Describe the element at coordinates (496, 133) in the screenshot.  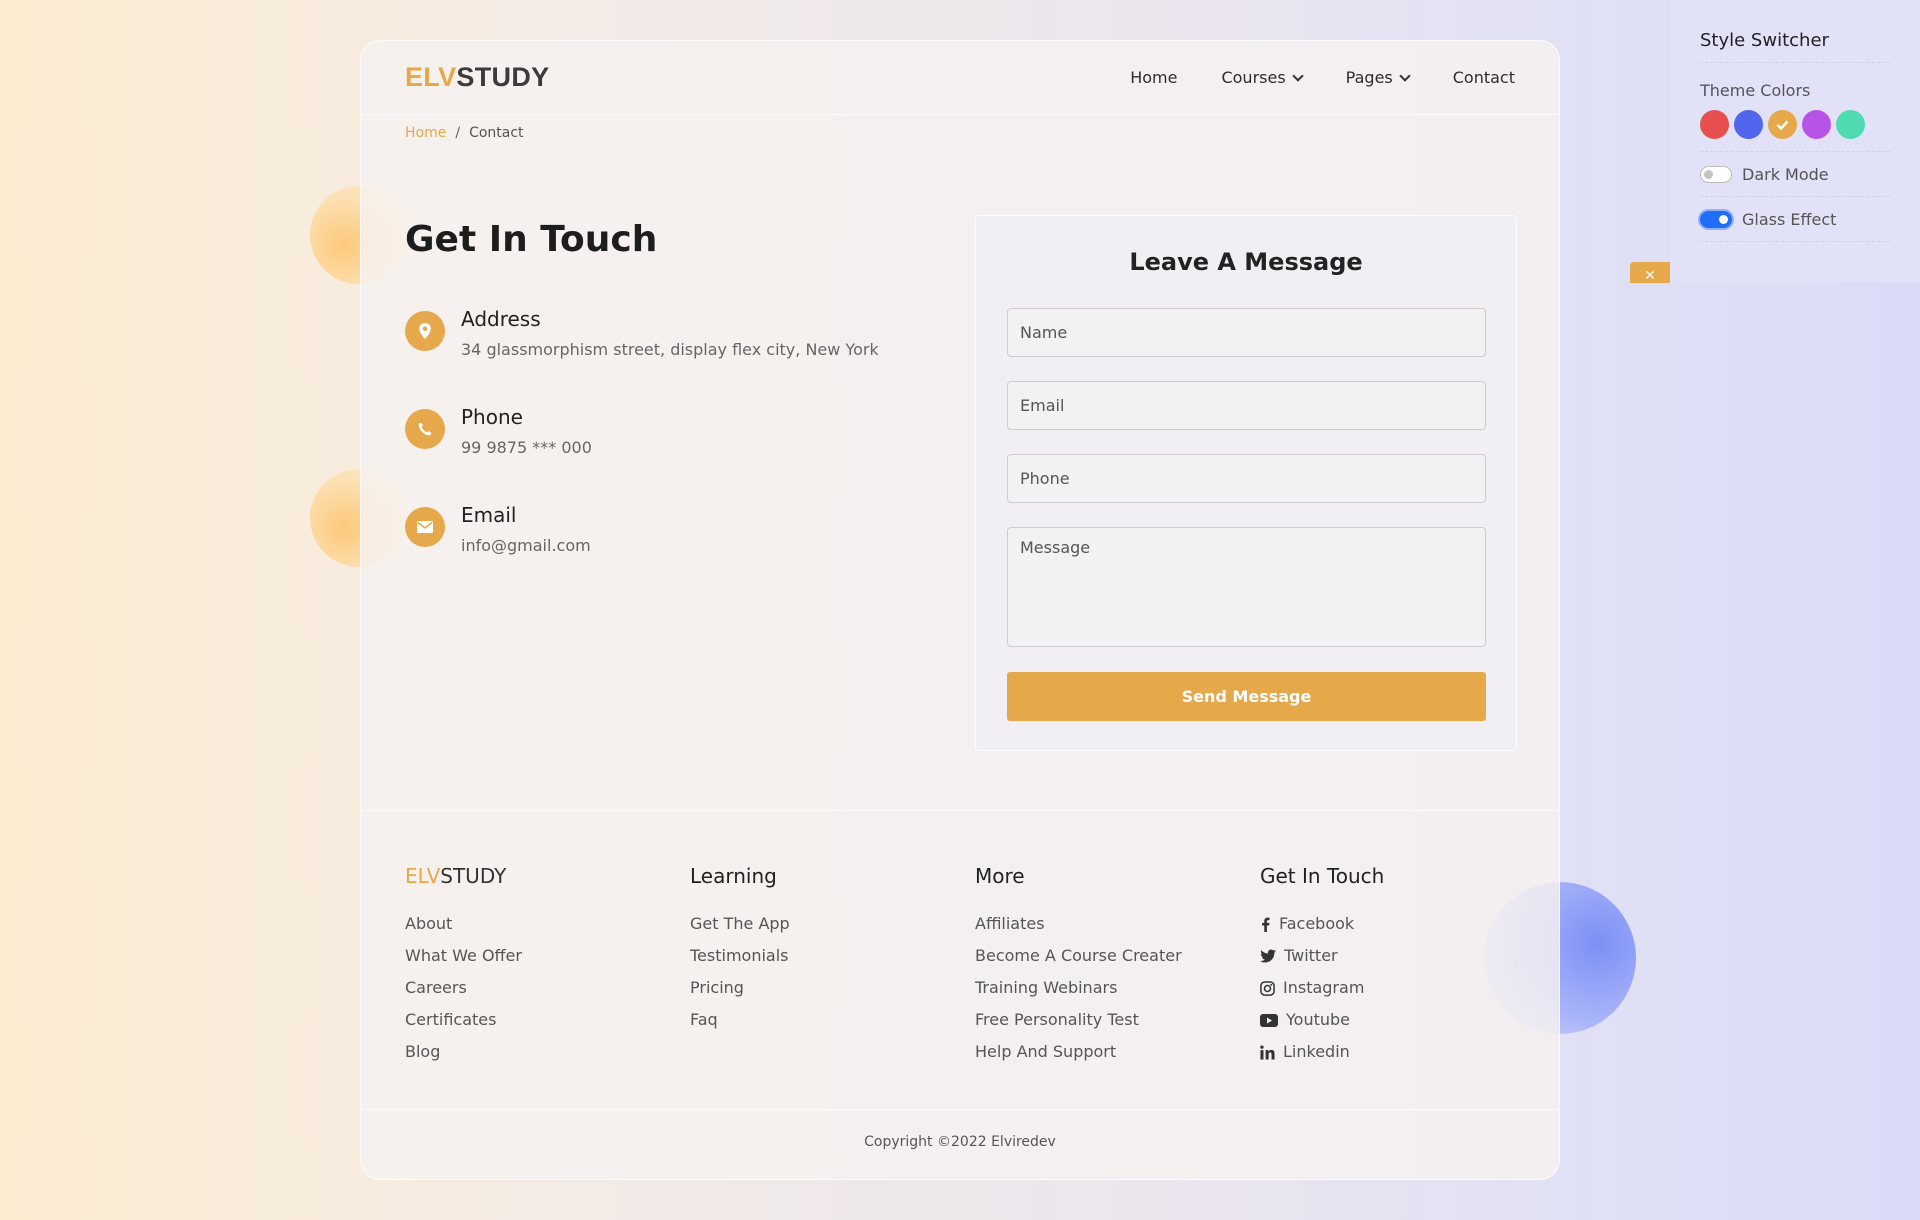
I see `breadcrumb-current: Contact` at that location.